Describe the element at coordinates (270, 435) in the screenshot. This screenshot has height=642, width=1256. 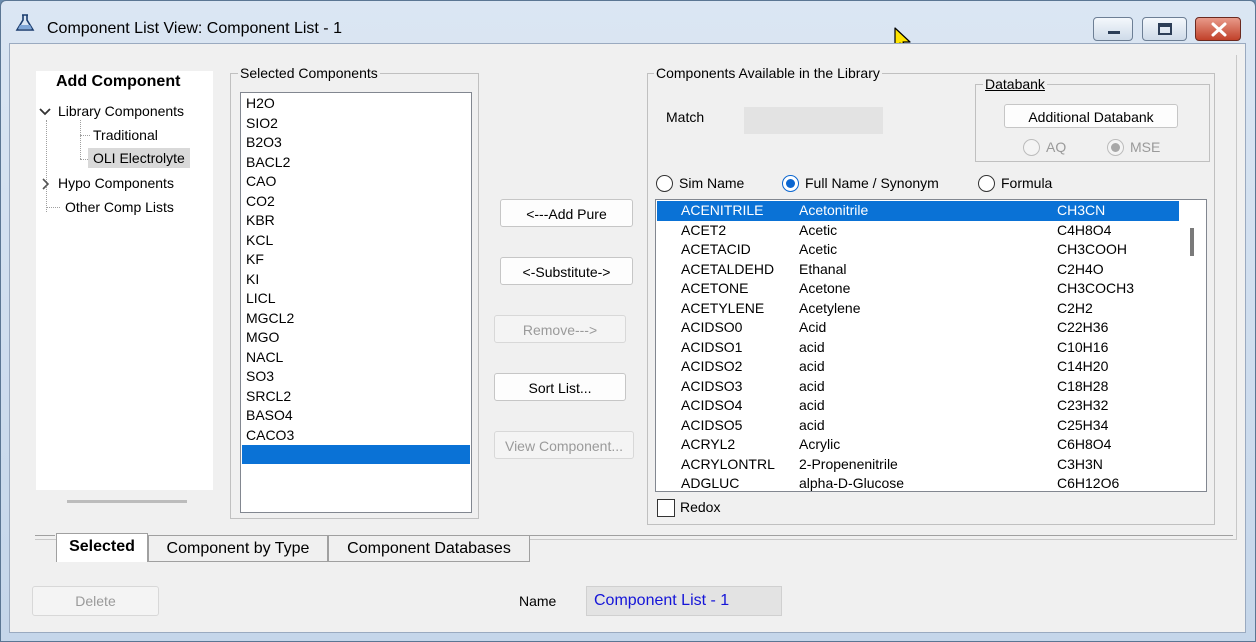
I see `selected-component-item: CACO3` at that location.